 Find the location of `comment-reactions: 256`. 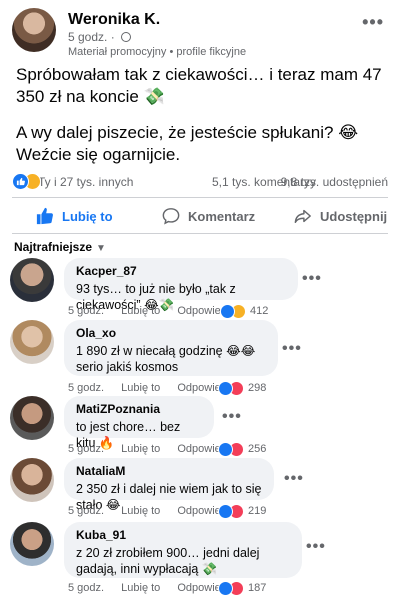

comment-reactions: 256 is located at coordinates (248, 450).